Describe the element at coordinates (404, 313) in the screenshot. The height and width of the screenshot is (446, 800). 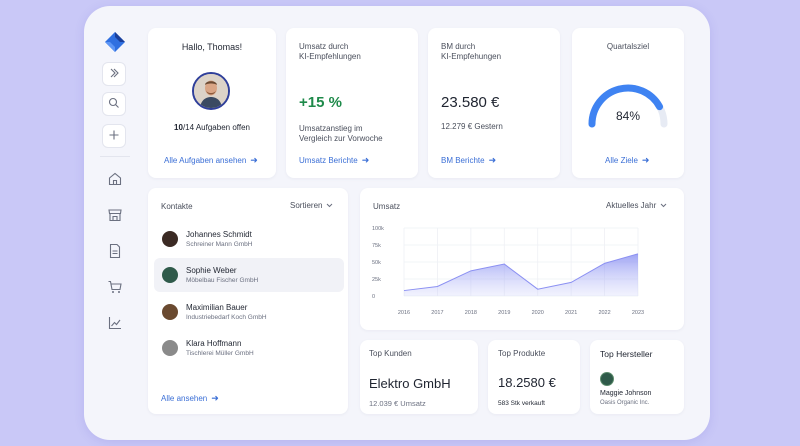
I see `x-tick-label: 2016` at that location.